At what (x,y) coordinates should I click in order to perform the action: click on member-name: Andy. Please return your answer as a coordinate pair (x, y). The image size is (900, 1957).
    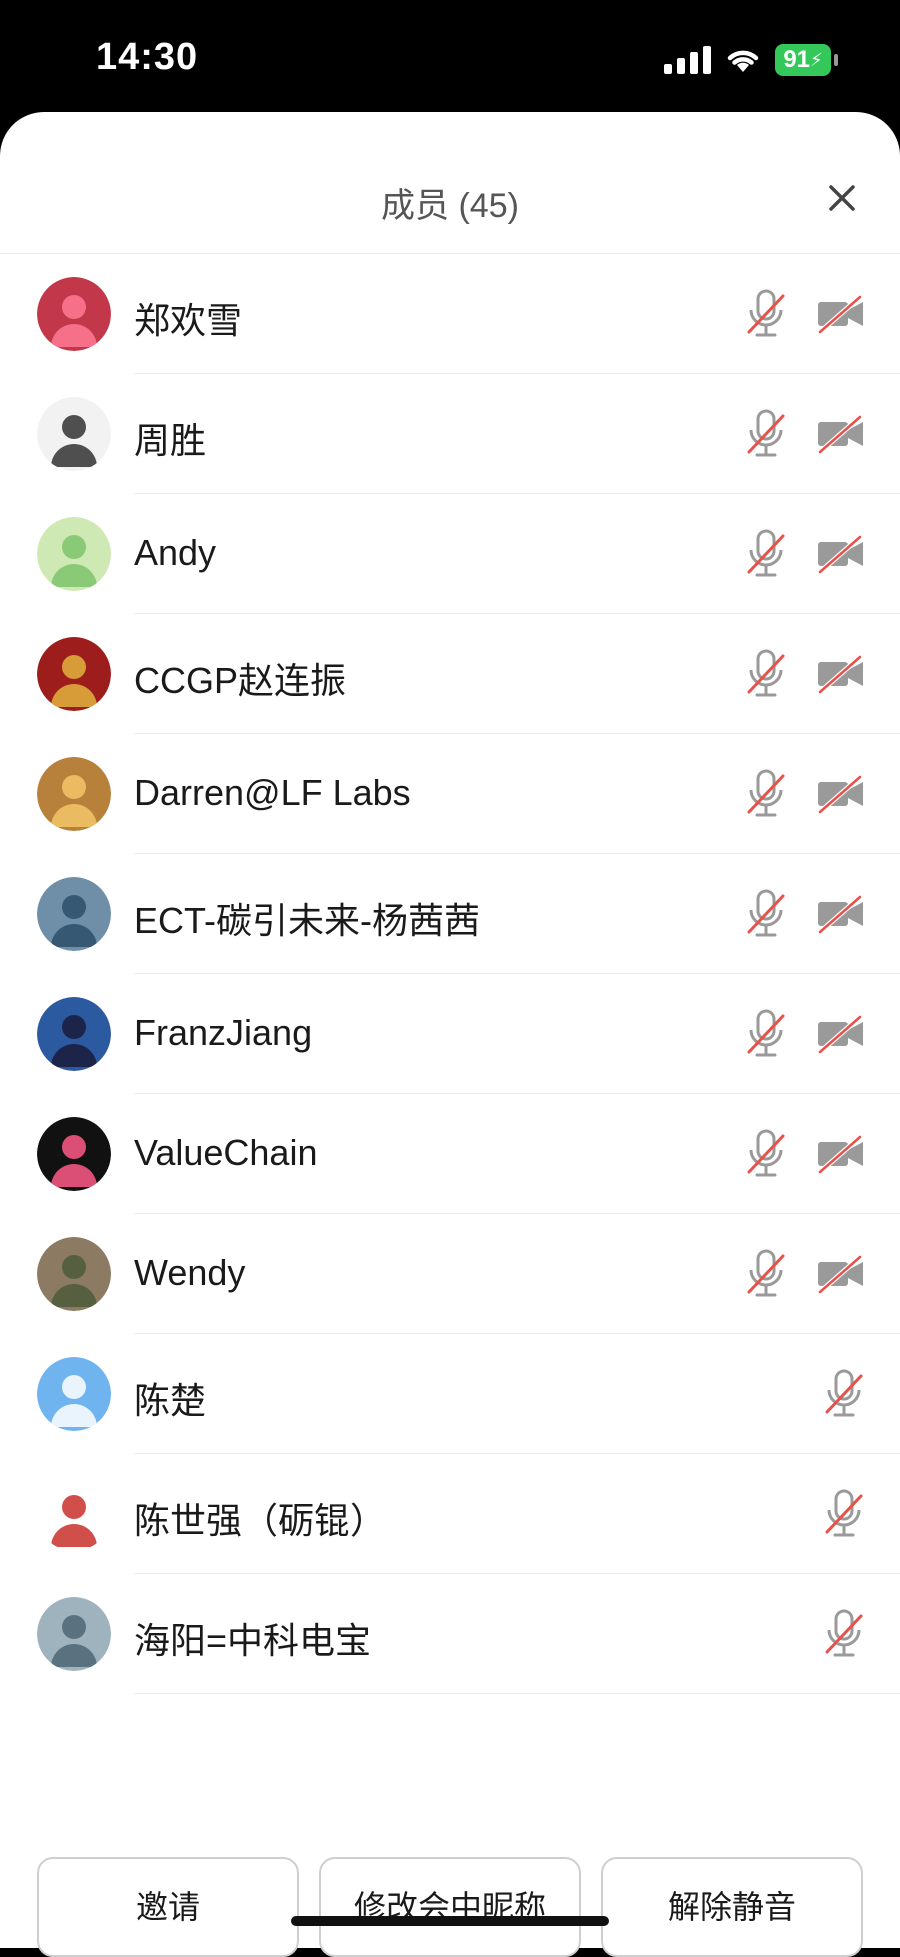
    Looking at the image, I should click on (175, 552).